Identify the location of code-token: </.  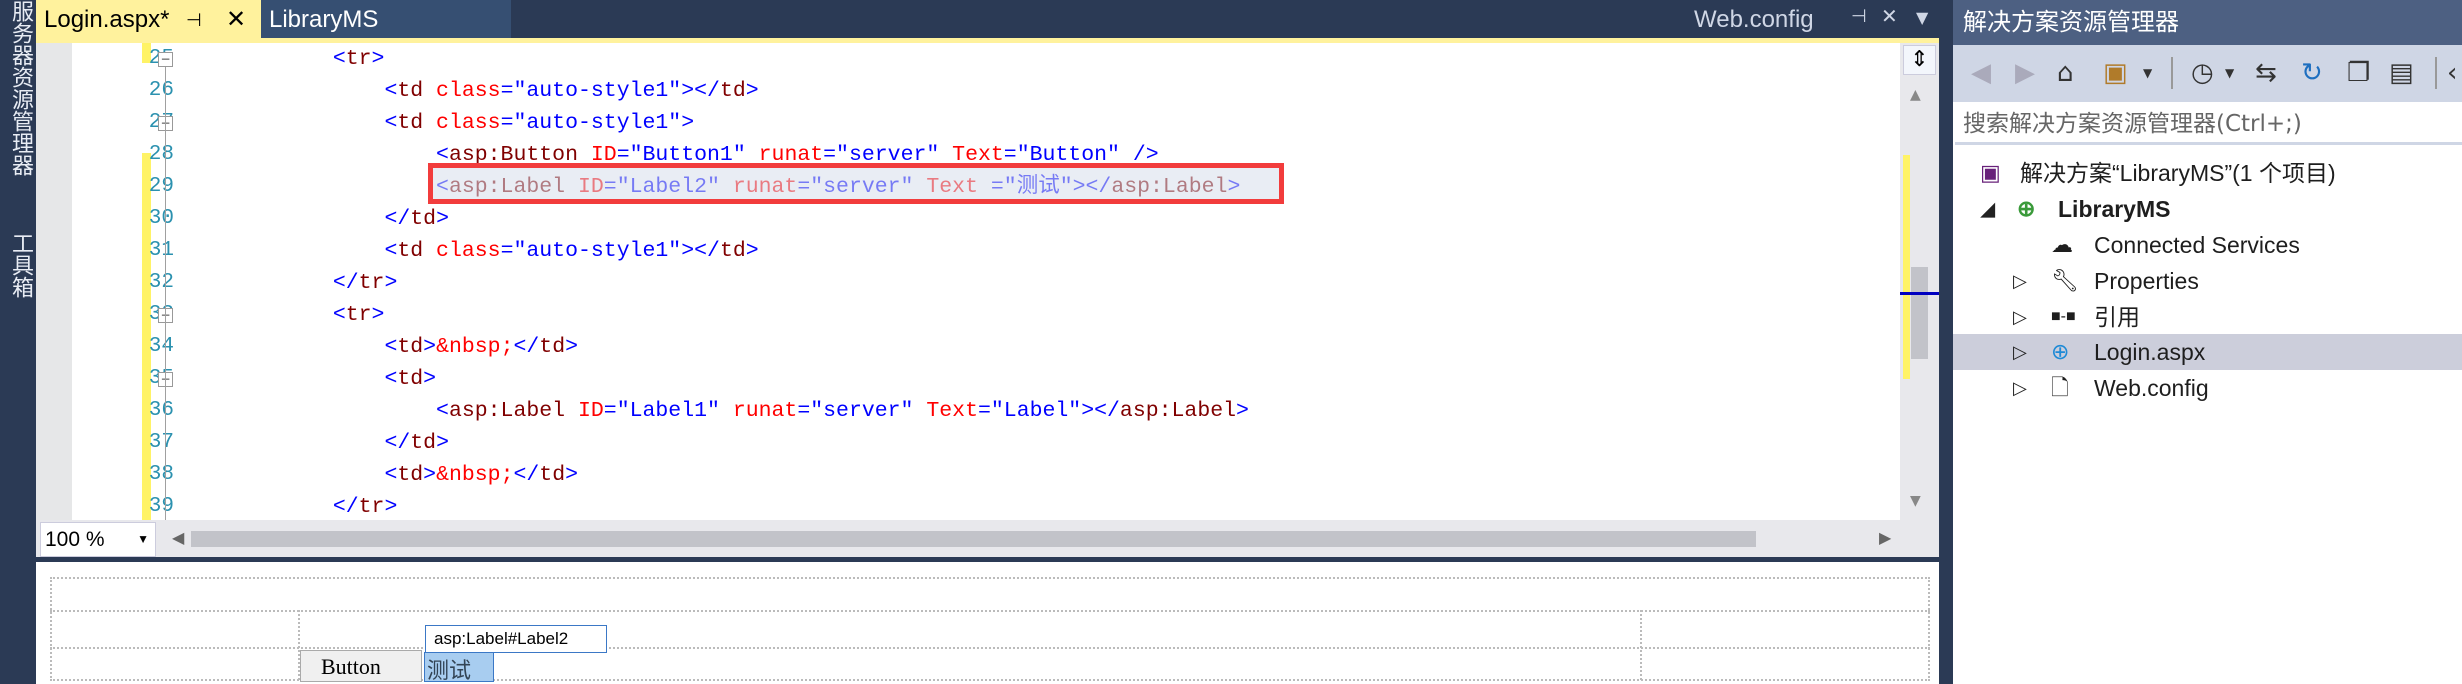
(345, 507).